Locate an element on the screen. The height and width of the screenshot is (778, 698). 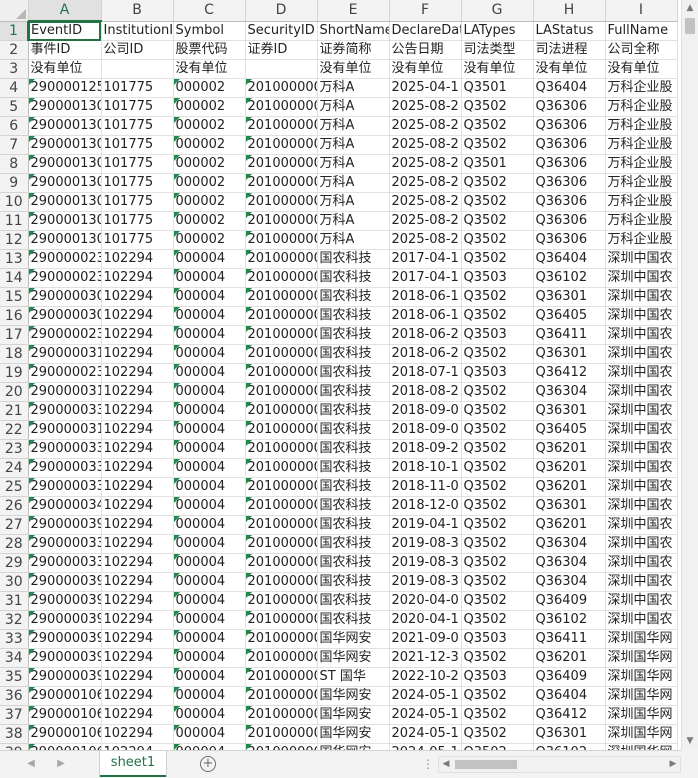
cell-c23: 000004 is located at coordinates (209, 449).